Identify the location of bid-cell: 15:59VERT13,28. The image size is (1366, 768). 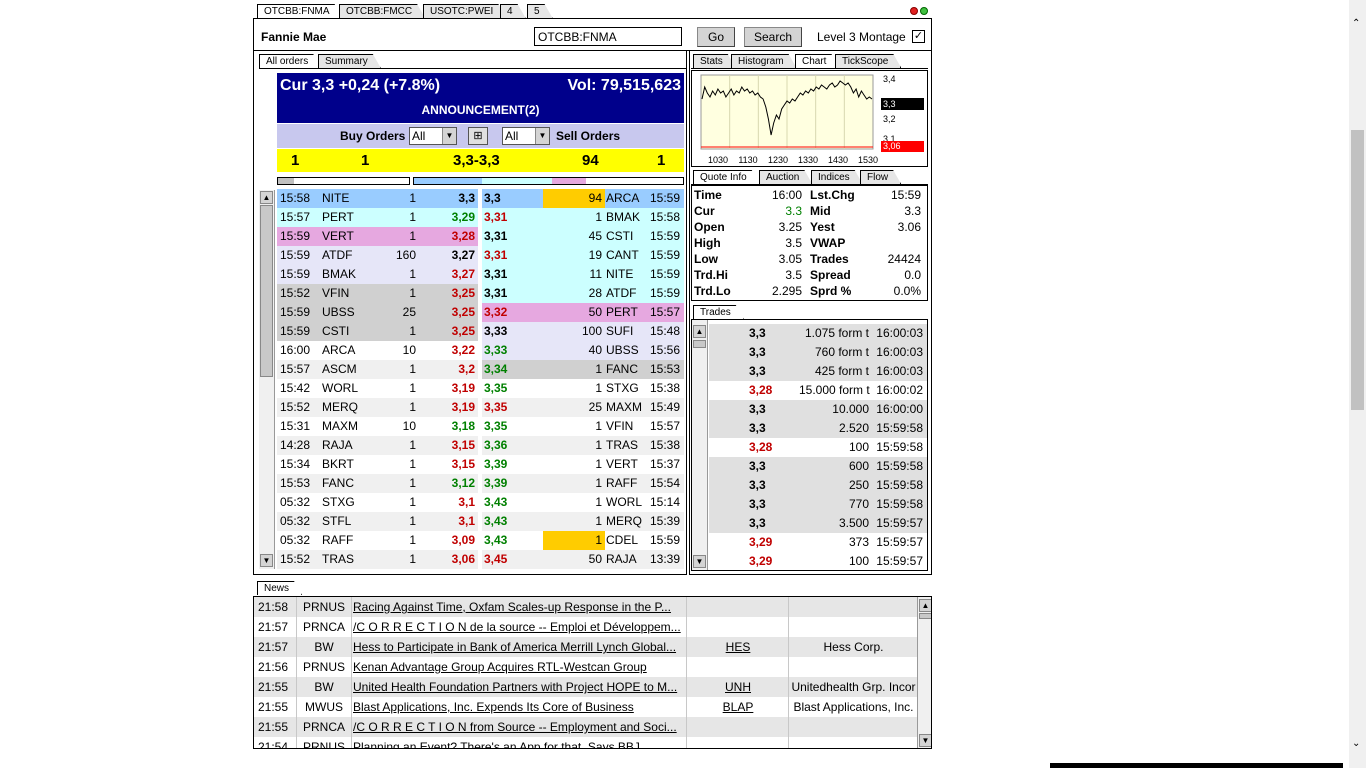
(377, 236).